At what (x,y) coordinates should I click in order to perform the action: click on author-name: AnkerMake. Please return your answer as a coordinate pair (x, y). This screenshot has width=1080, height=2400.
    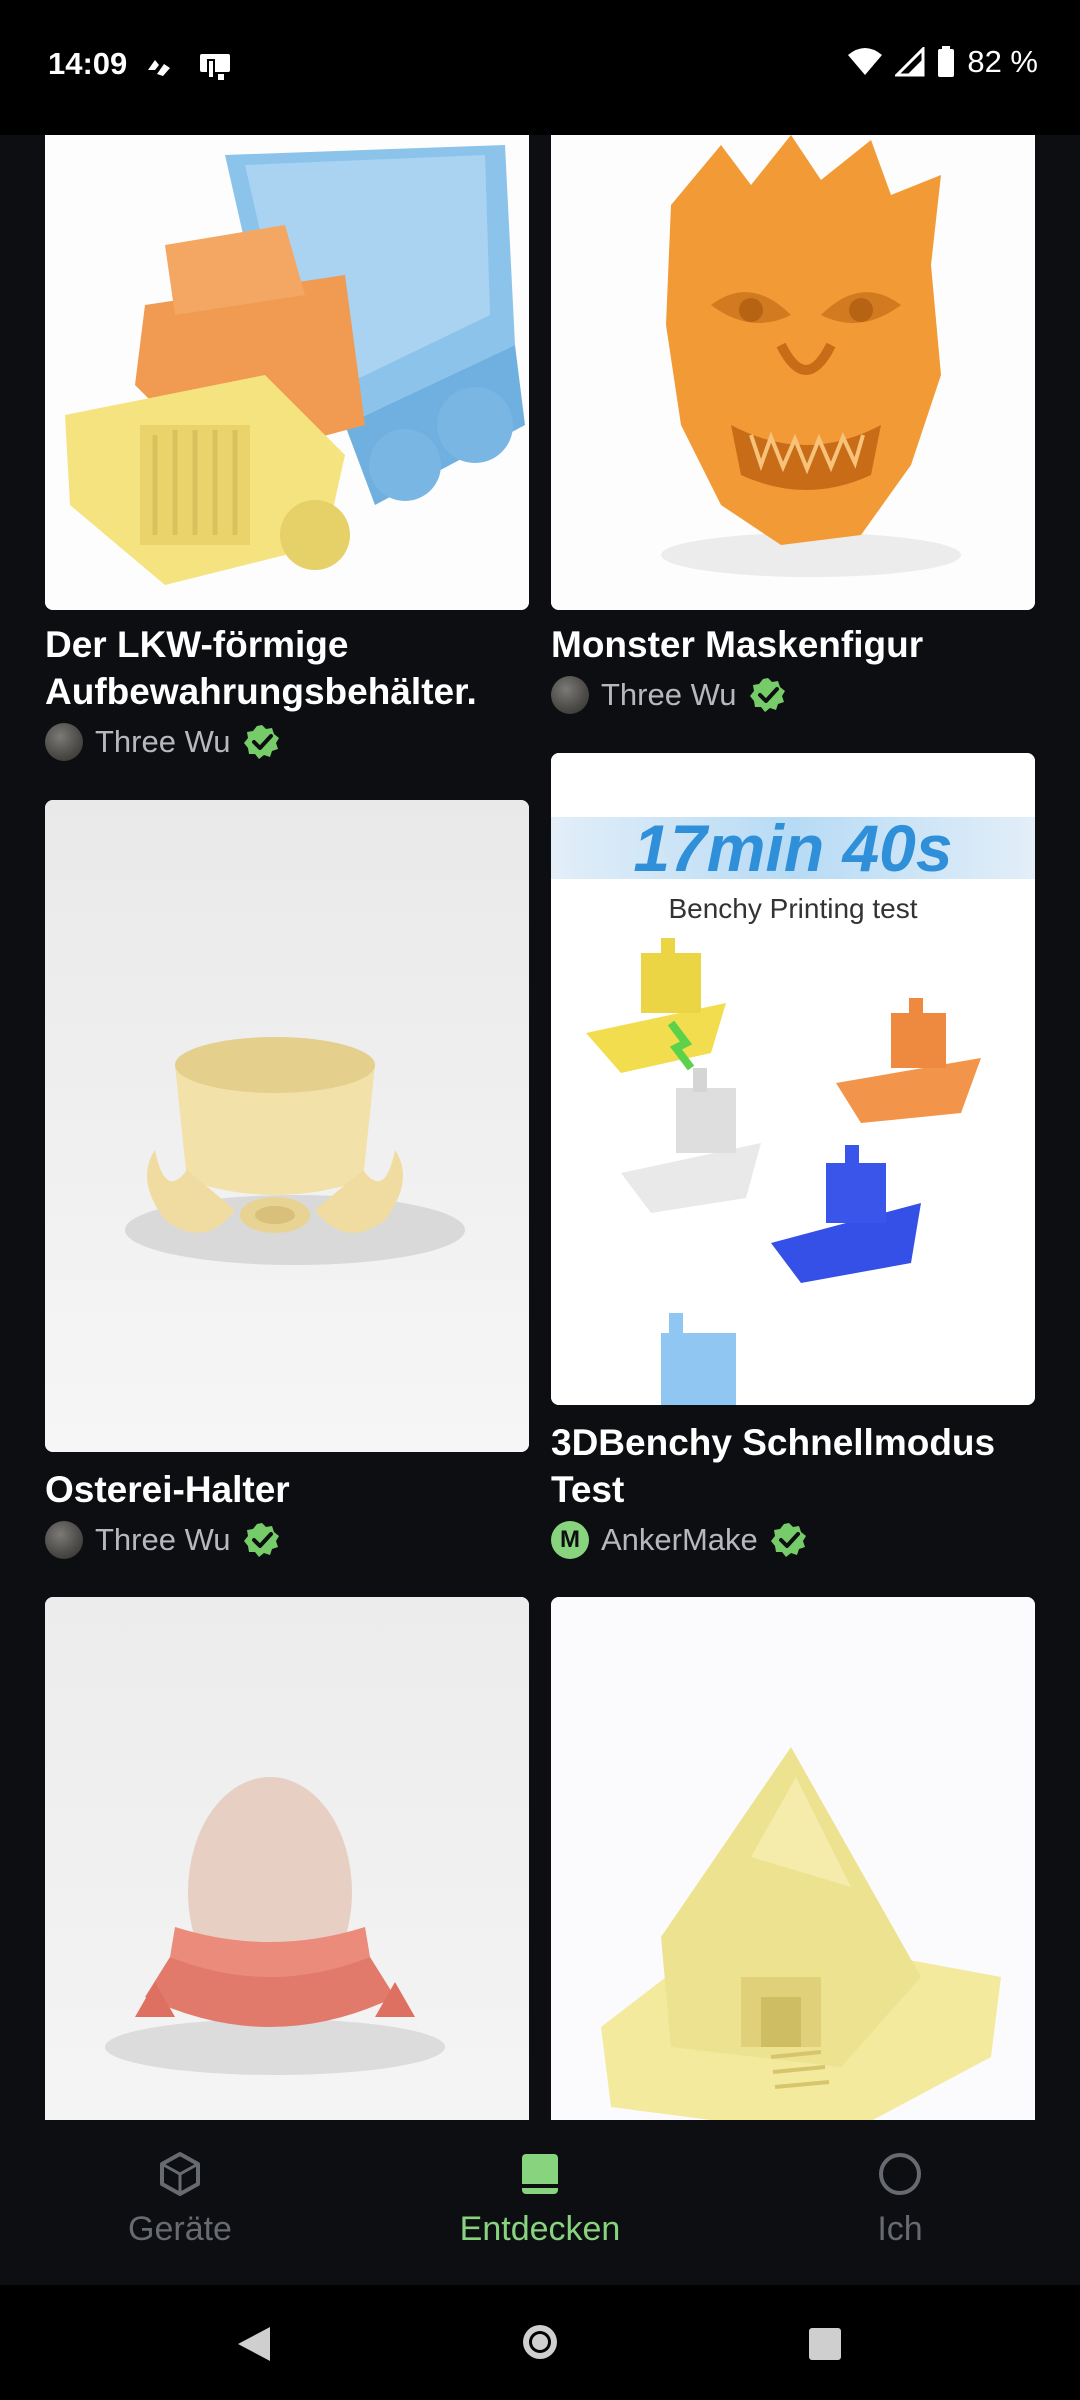
    Looking at the image, I should click on (679, 1539).